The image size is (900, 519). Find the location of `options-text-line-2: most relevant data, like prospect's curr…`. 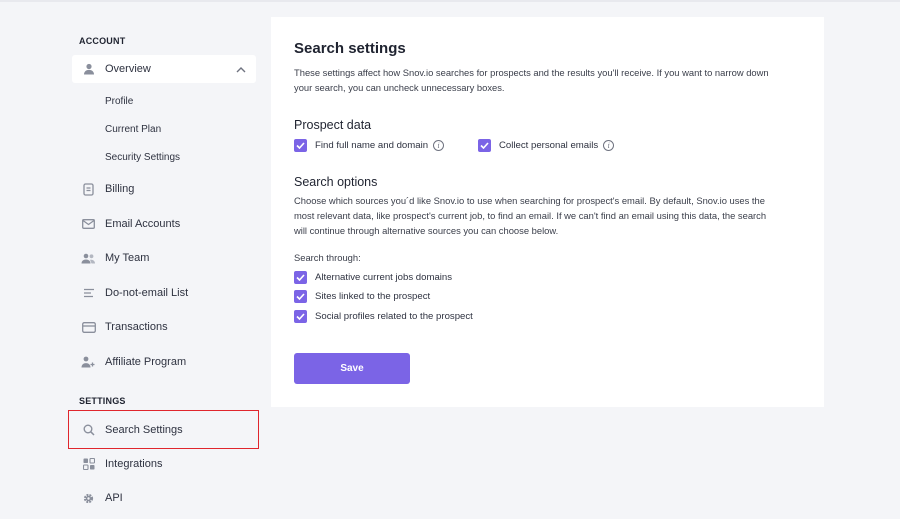

options-text-line-2: most relevant data, like prospect's curr… is located at coordinates (530, 215).